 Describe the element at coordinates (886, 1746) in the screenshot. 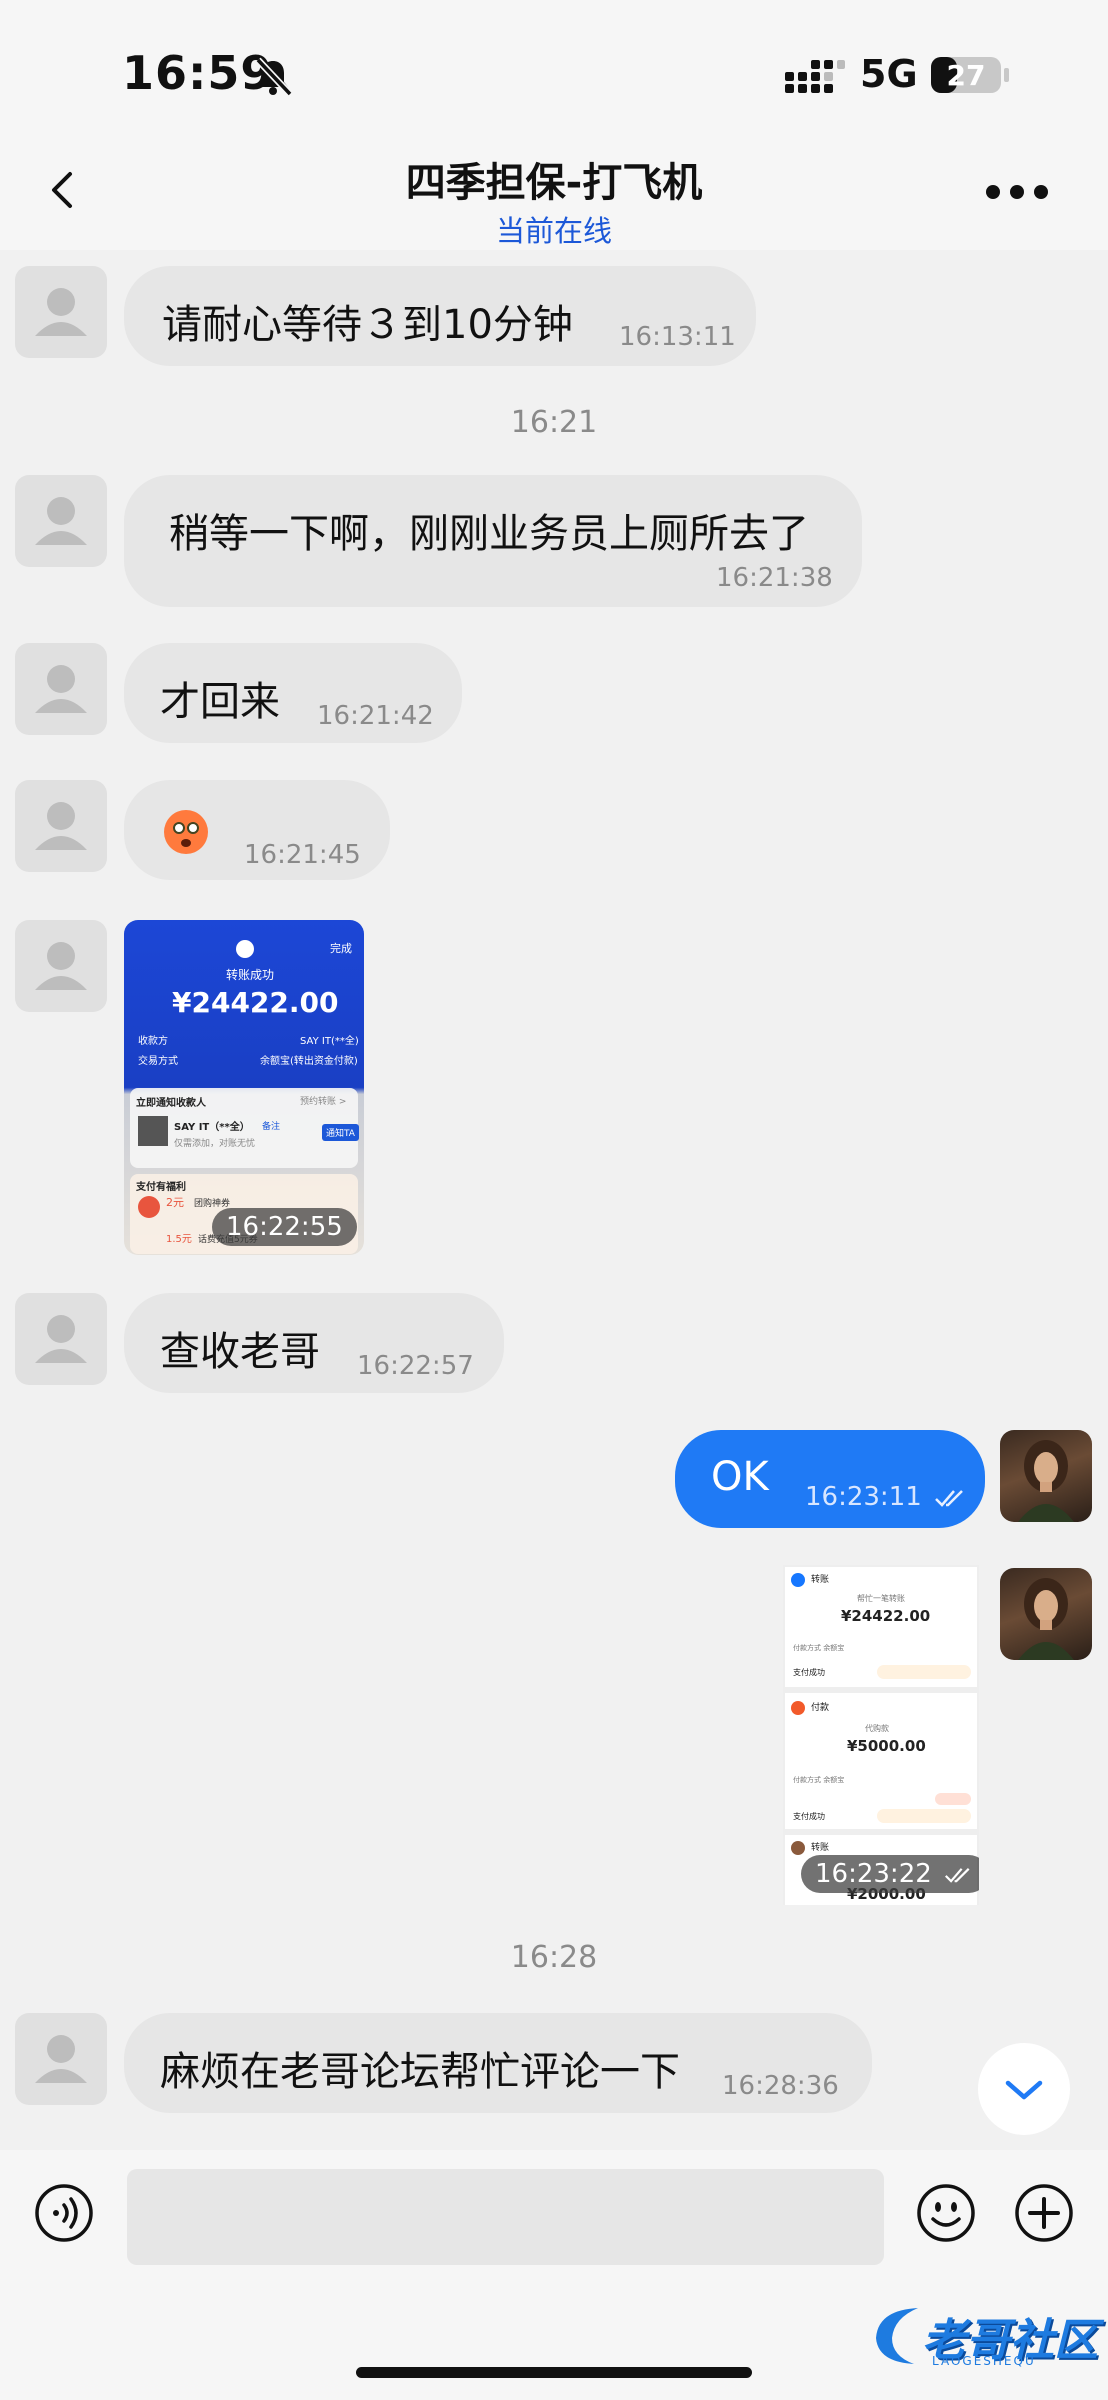

I see `receipt-amount: ¥5000.00` at that location.